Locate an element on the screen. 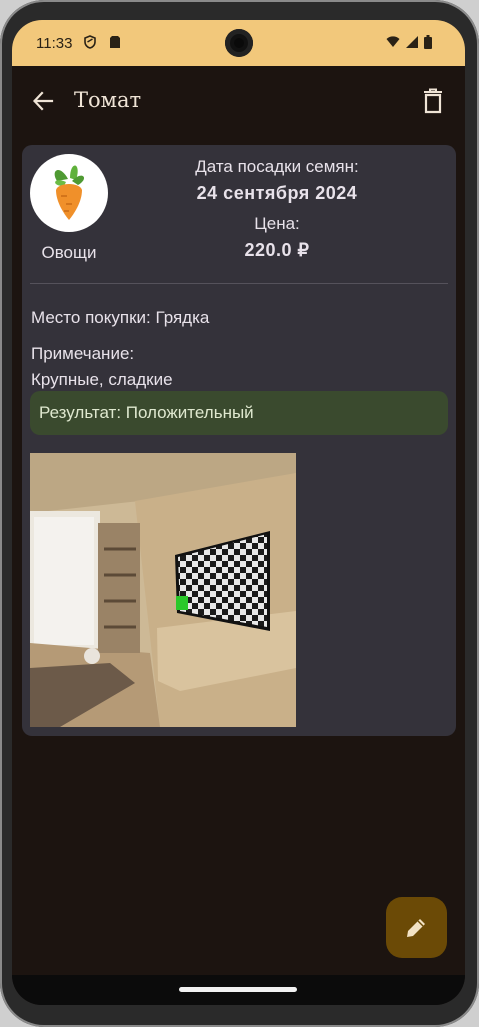  page-title: Томат is located at coordinates (108, 100).